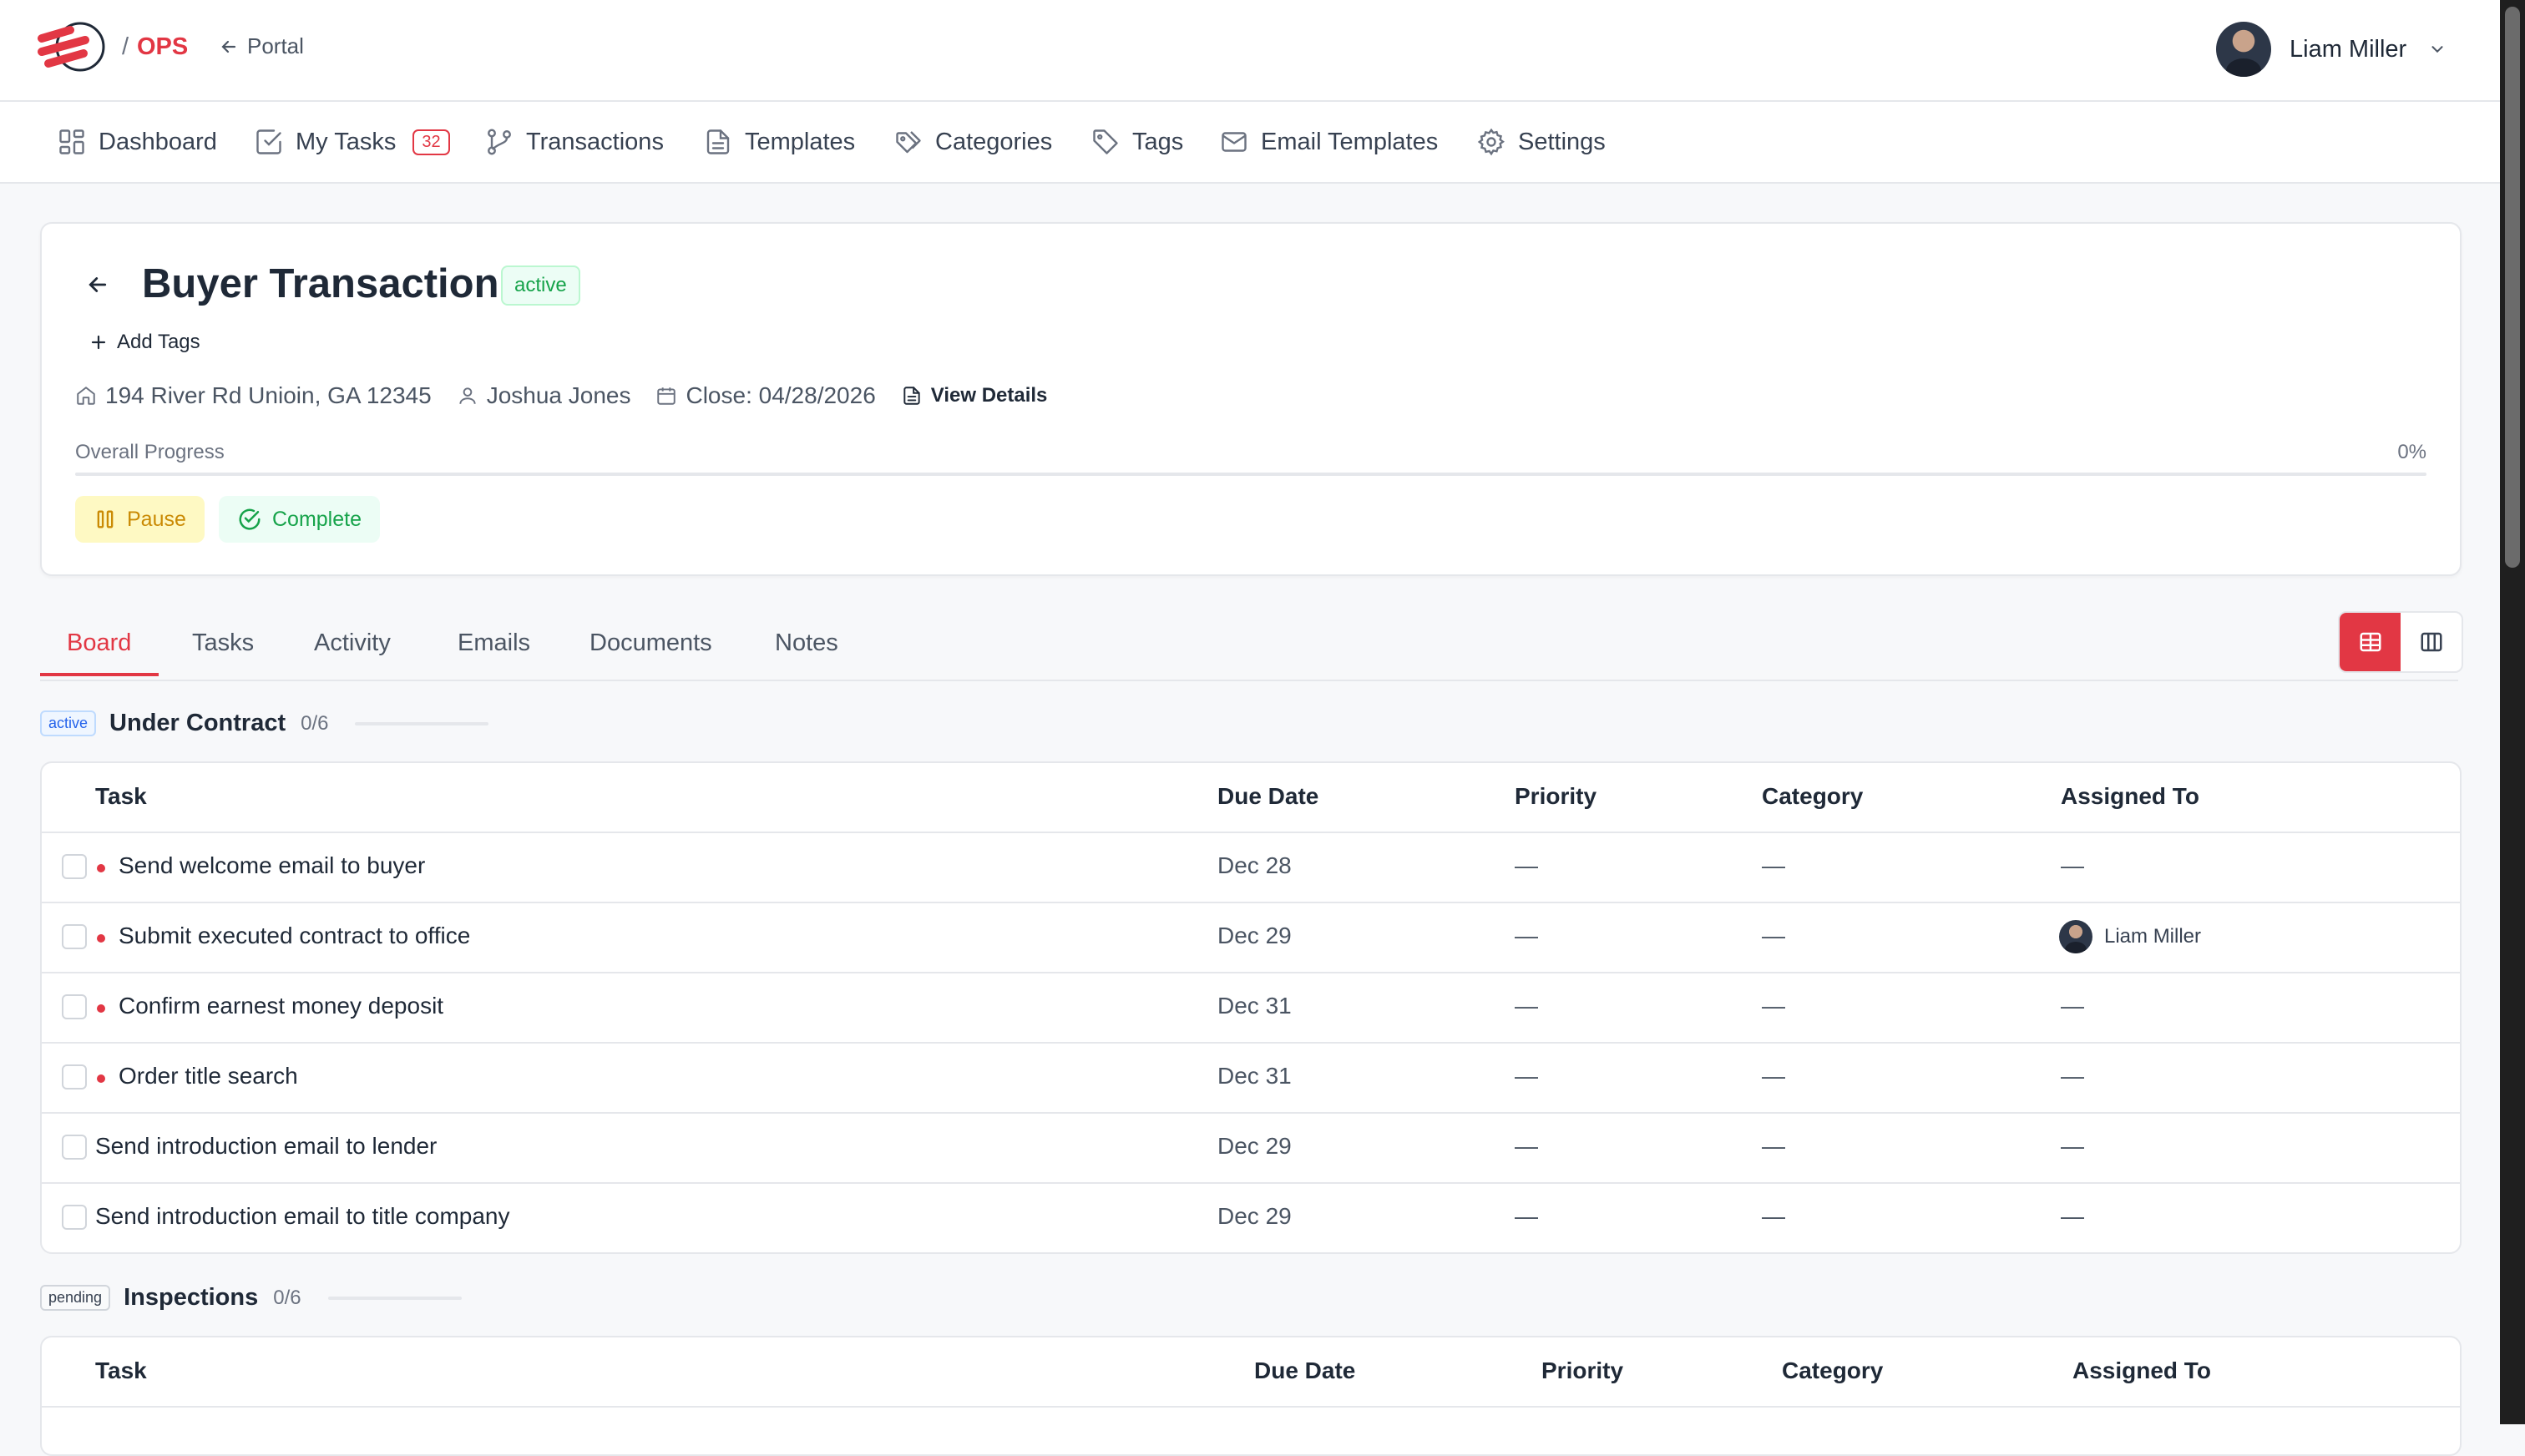 The width and height of the screenshot is (2525, 1456). Describe the element at coordinates (140, 519) in the screenshot. I see `pause-button: Pause` at that location.